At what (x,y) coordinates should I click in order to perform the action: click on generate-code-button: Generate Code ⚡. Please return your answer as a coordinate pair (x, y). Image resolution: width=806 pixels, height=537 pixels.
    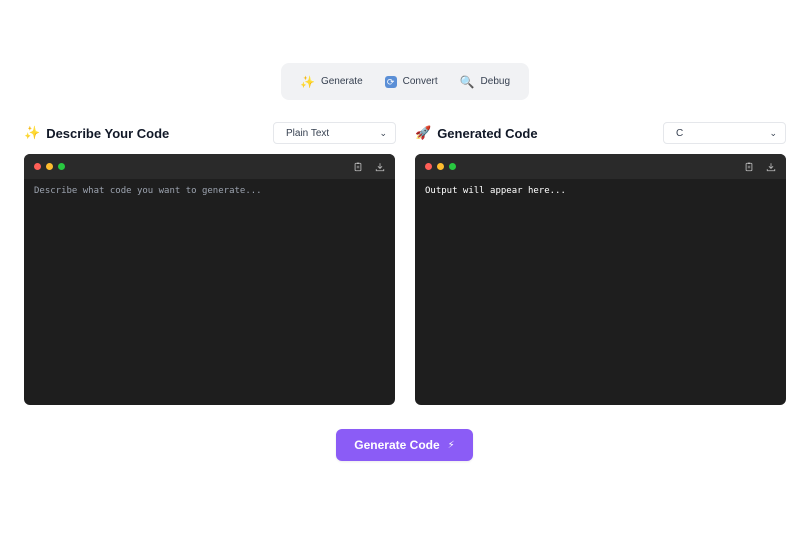
    Looking at the image, I should click on (404, 445).